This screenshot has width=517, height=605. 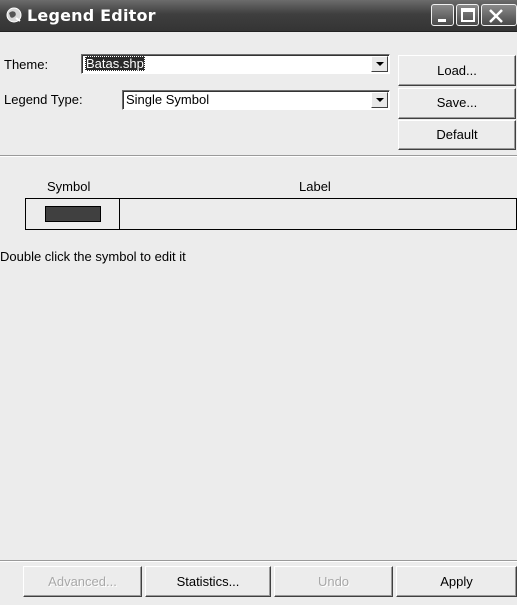 I want to click on close-icon, so click(x=496, y=16).